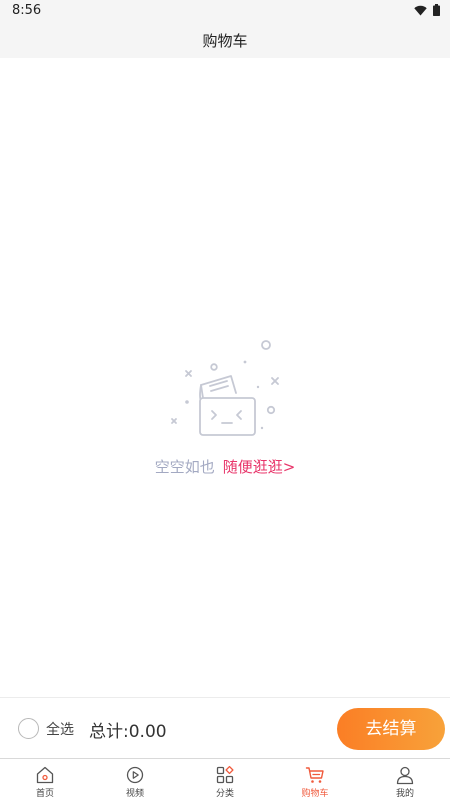 This screenshot has height=800, width=450. Describe the element at coordinates (225, 774) in the screenshot. I see `category-icon` at that location.